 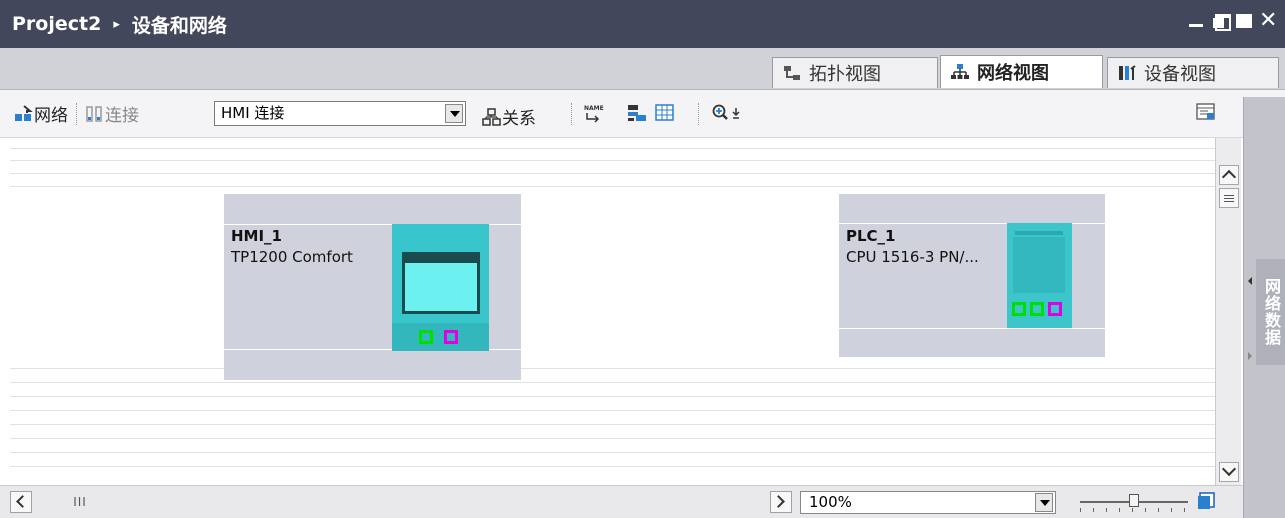 I want to click on collapse-arrow-icon, so click(x=1250, y=281).